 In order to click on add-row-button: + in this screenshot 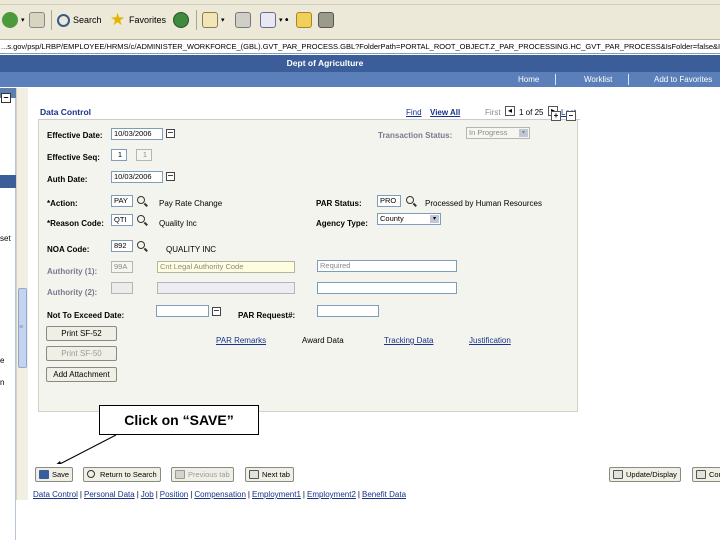, I will do `click(556, 116)`.